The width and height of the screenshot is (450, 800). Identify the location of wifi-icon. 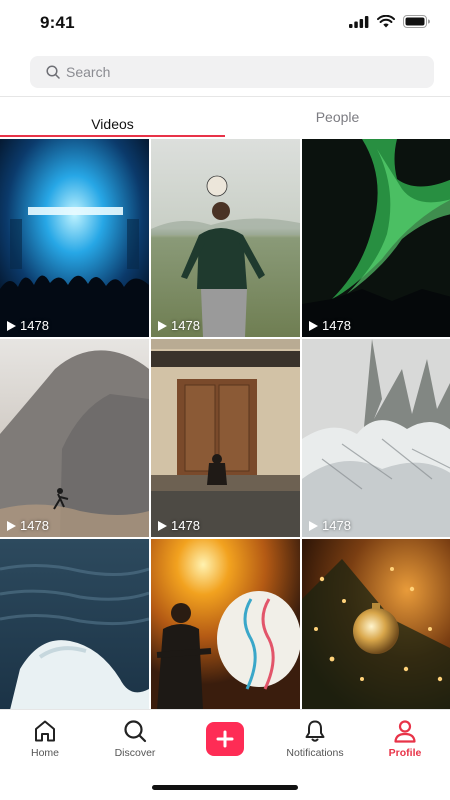
(386, 21).